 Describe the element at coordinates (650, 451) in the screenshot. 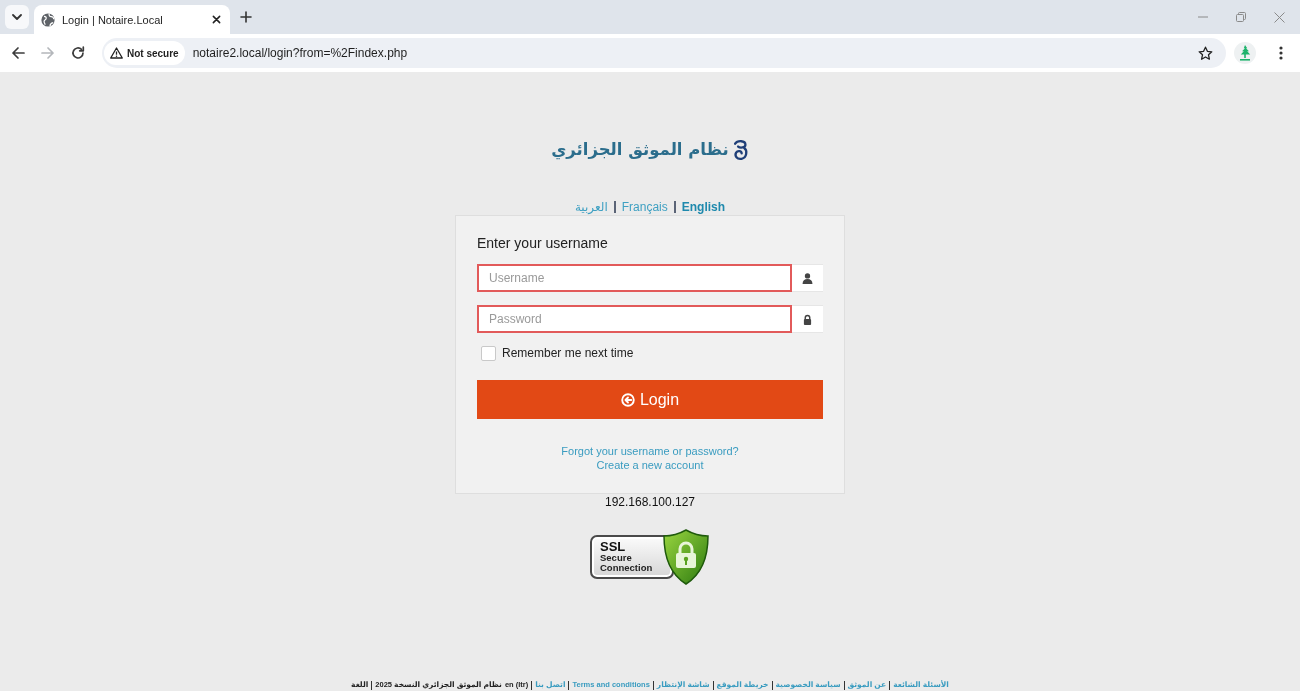

I see `text-link: Forgot your username or password?` at that location.